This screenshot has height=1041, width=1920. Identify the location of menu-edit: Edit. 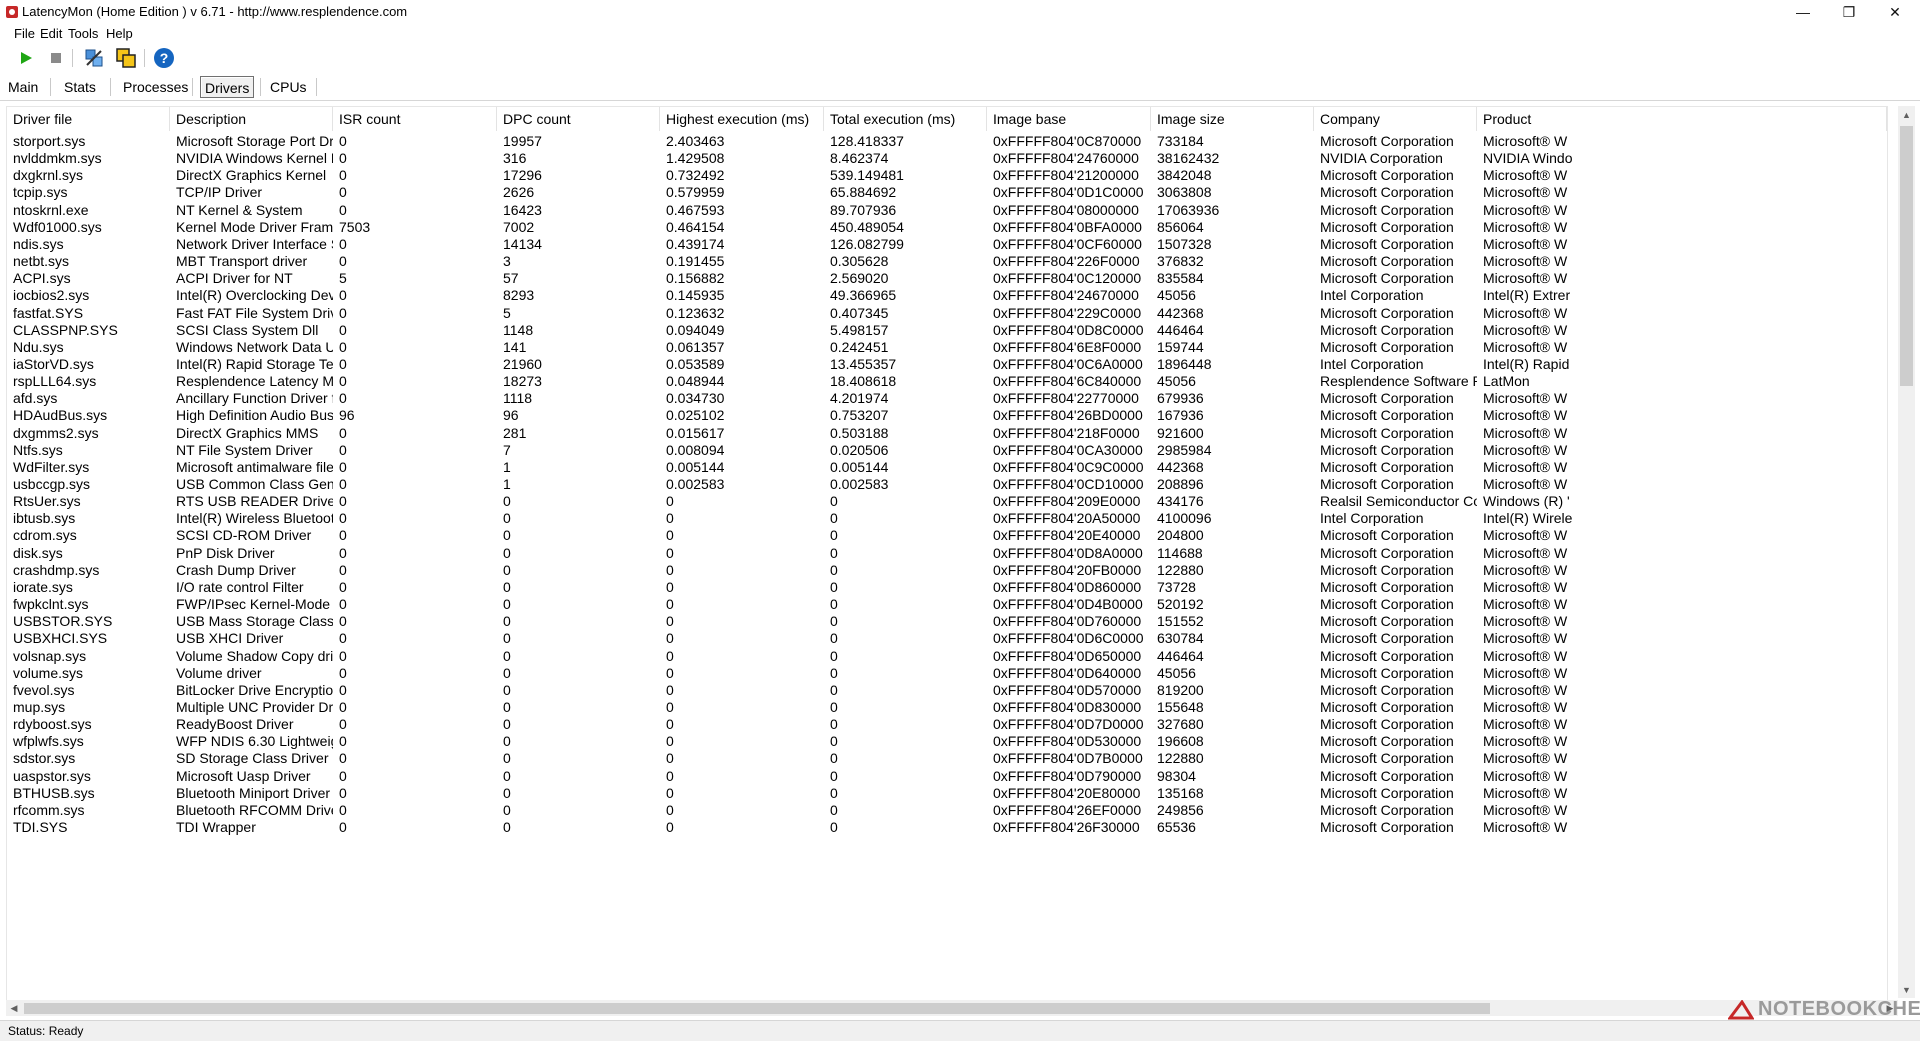
(51, 33).